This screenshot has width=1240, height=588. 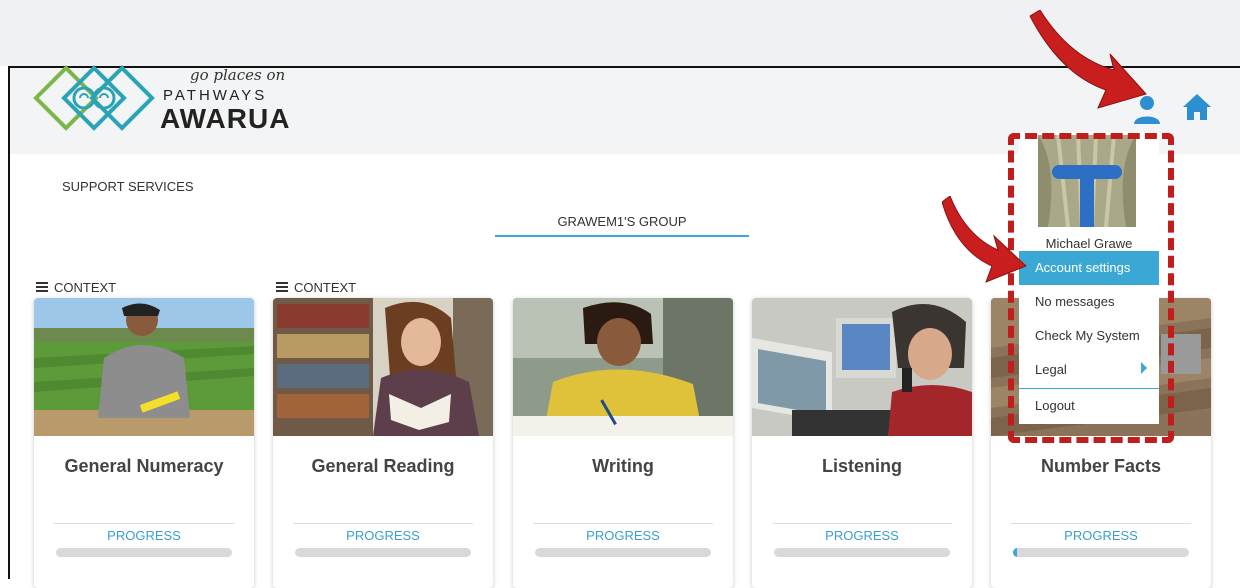 What do you see at coordinates (94, 98) in the screenshot?
I see `logo-icon` at bounding box center [94, 98].